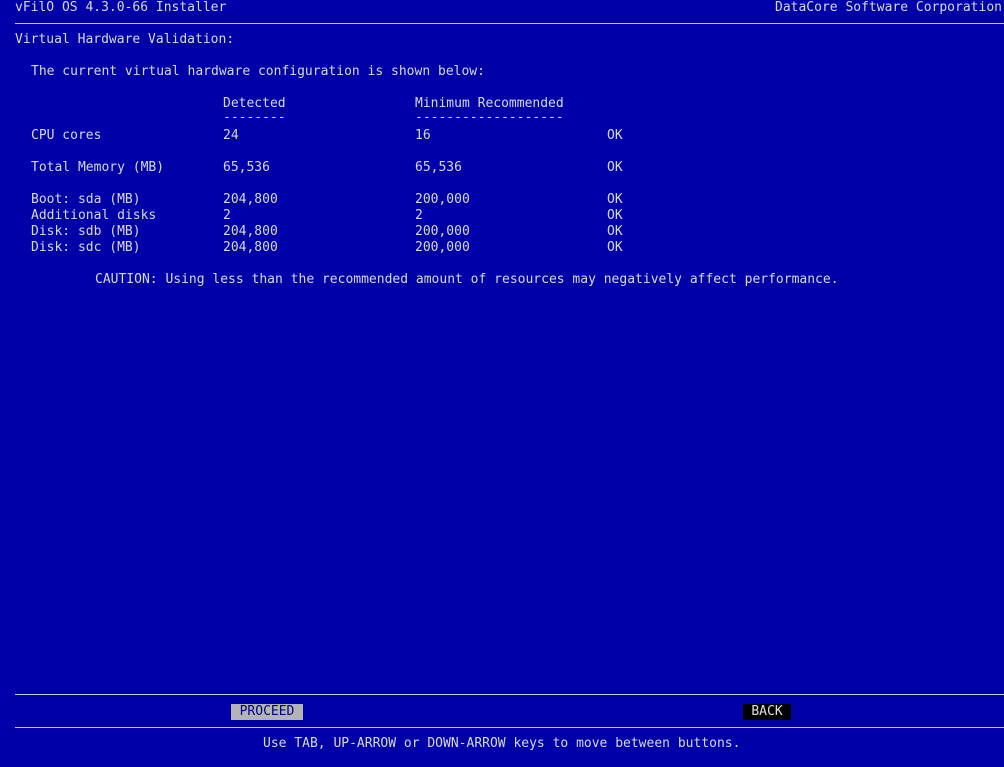  What do you see at coordinates (227, 215) in the screenshot?
I see `row-detected: 2` at bounding box center [227, 215].